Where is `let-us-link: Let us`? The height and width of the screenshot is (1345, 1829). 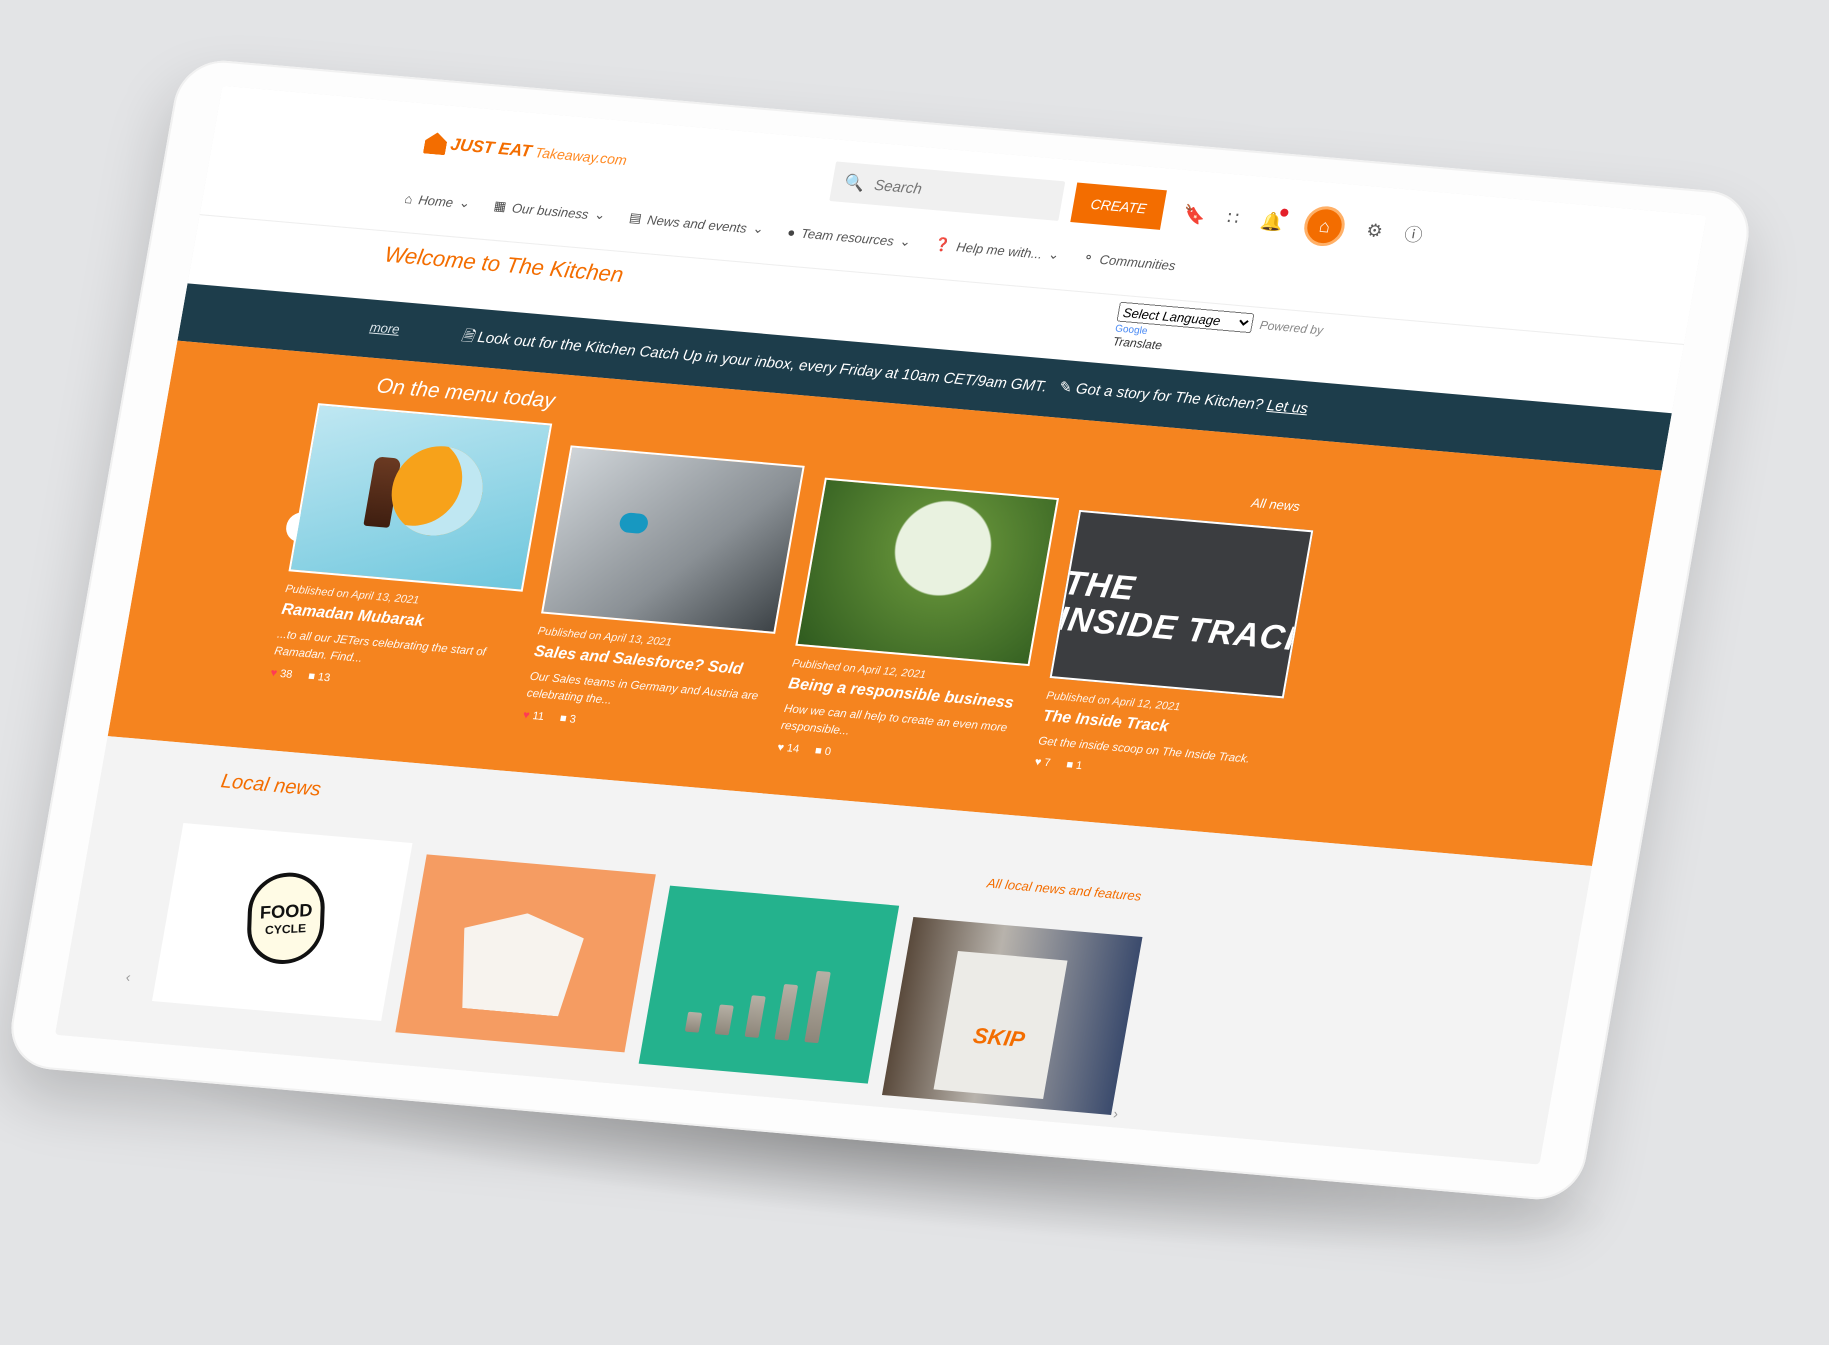
let-us-link: Let us is located at coordinates (1288, 407).